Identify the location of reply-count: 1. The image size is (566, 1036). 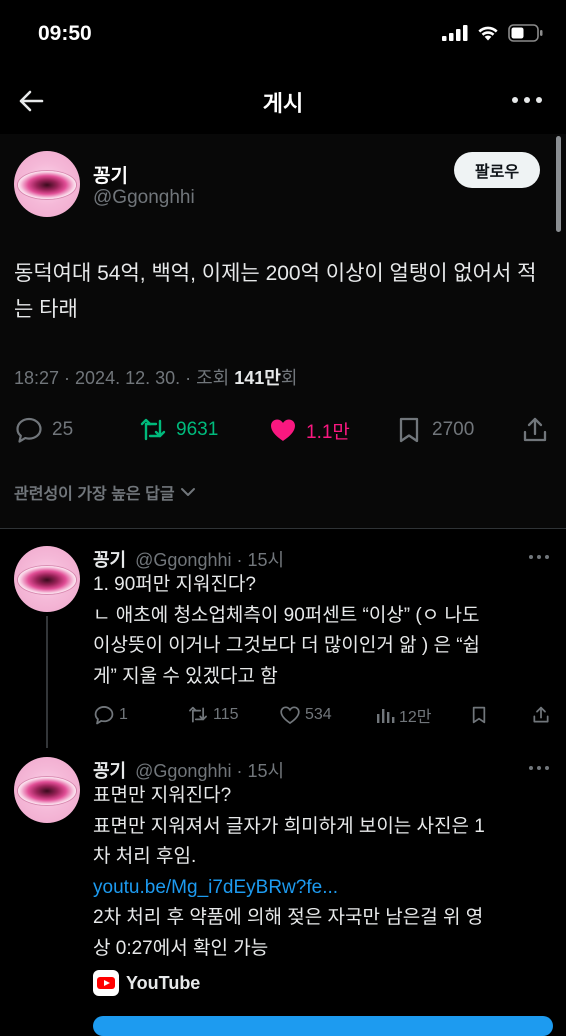
(123, 714).